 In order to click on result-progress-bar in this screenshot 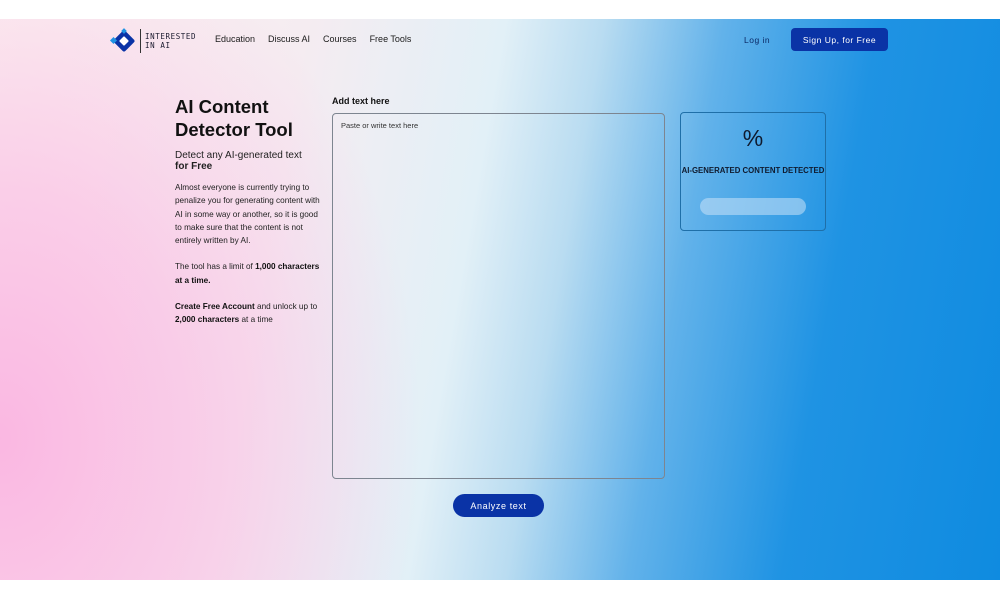, I will do `click(753, 206)`.